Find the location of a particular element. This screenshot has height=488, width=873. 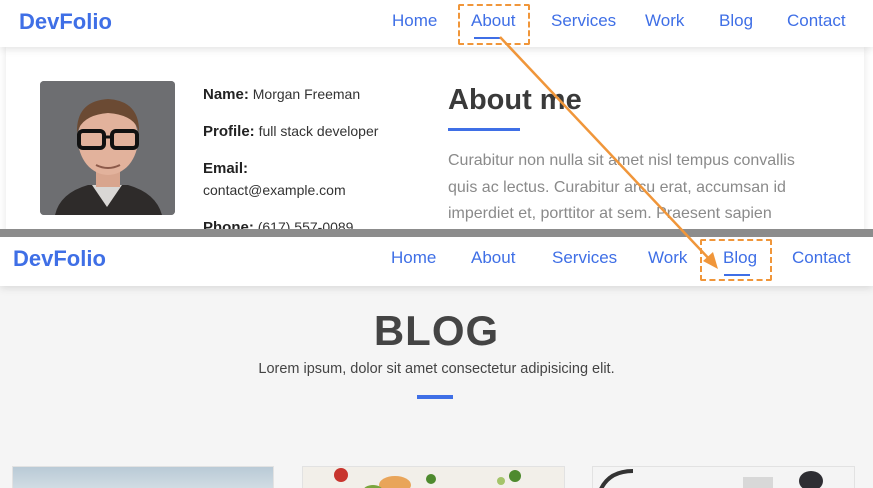

screen-divider is located at coordinates (436, 233).